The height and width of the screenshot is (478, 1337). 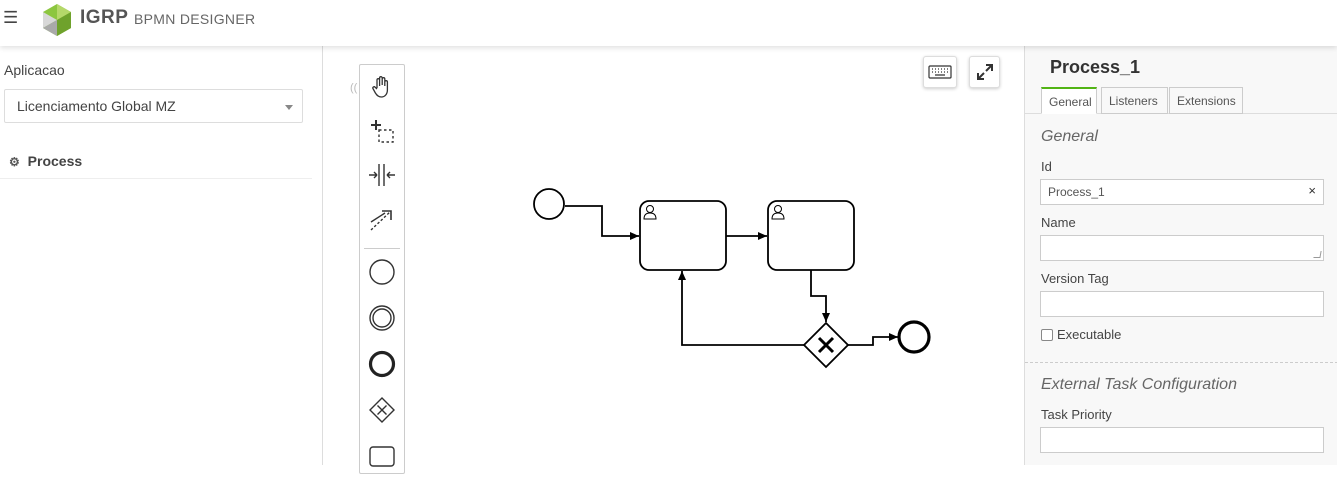 I want to click on application-select: Licenciamento Global MZ, so click(x=153, y=106).